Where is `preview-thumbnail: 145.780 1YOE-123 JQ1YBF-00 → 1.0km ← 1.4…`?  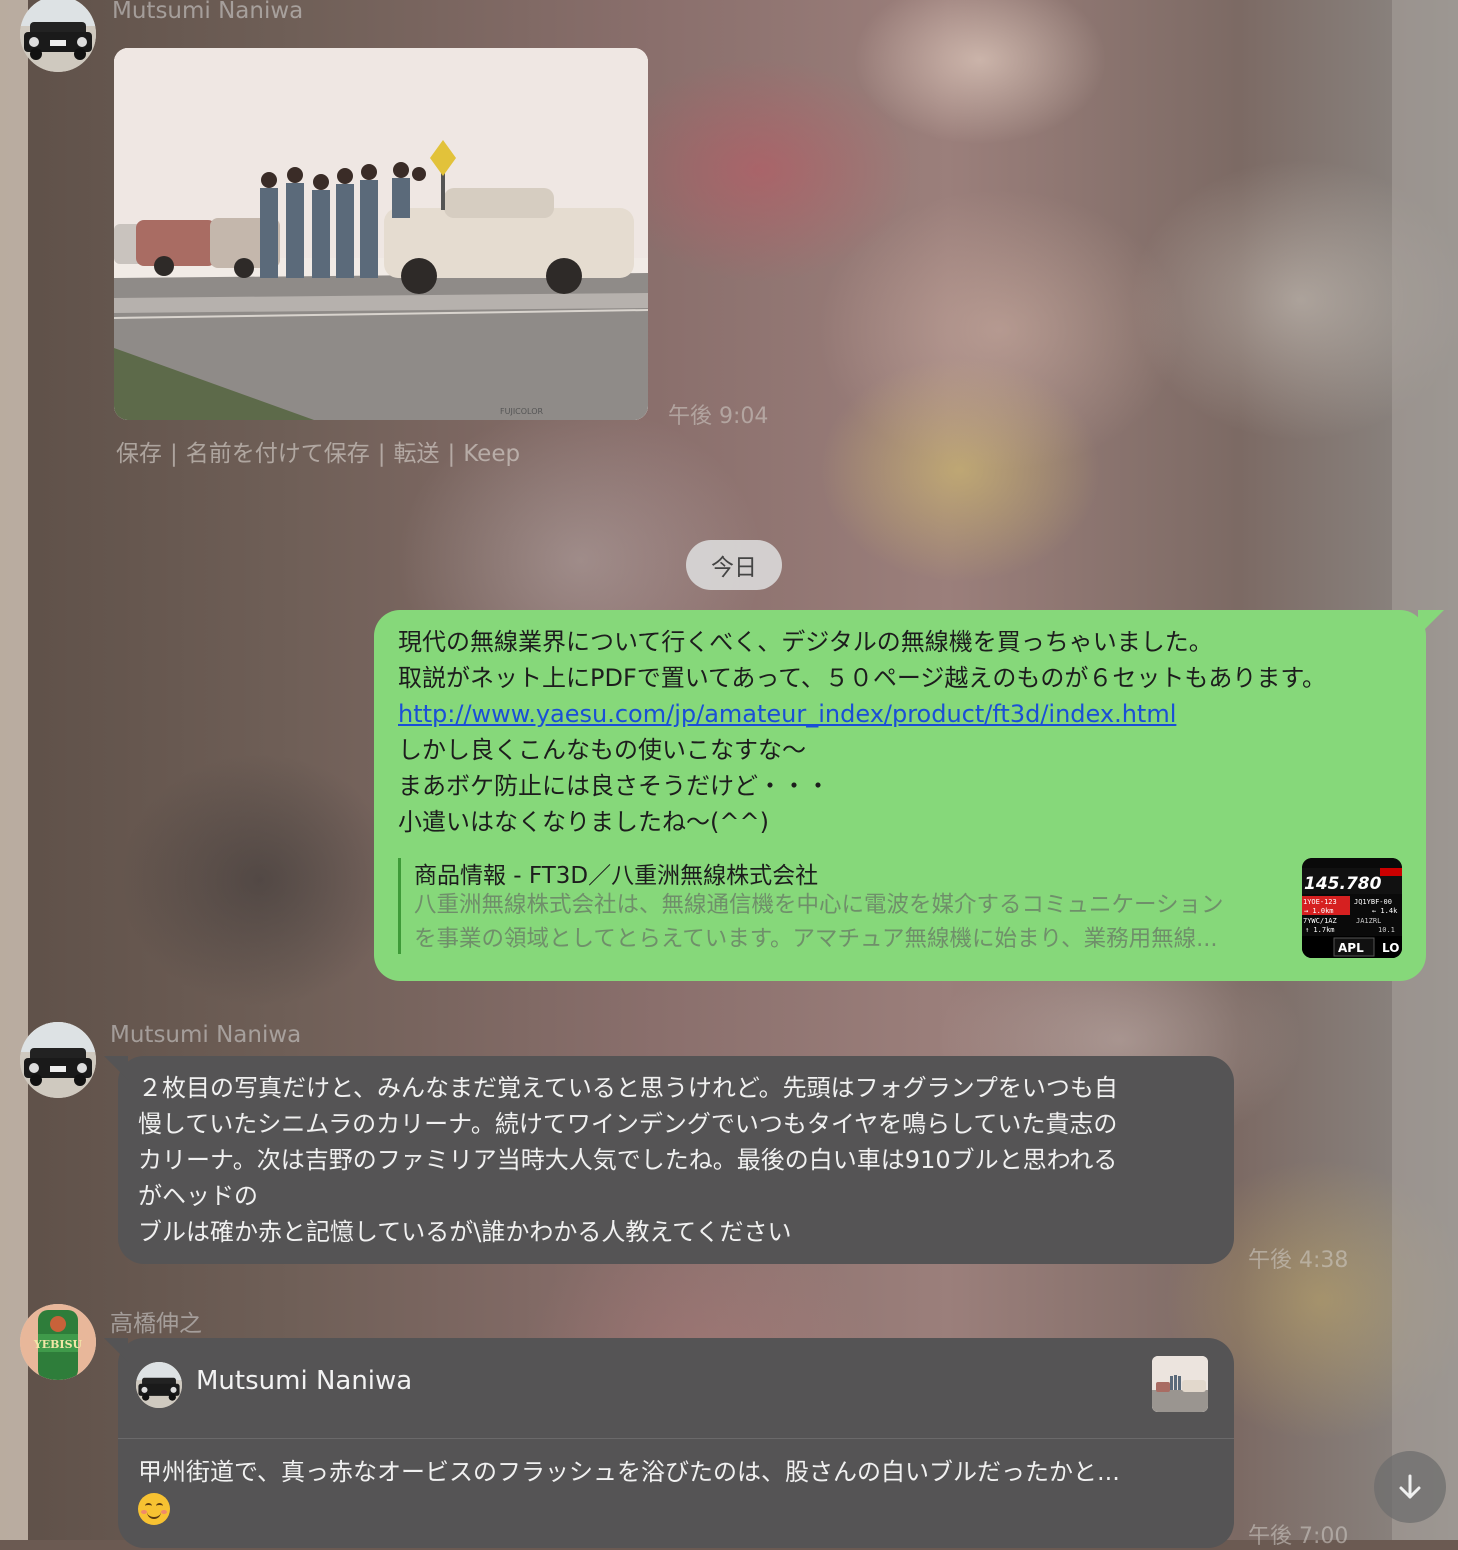
preview-thumbnail: 145.780 1YOE-123 JQ1YBF-00 → 1.0km ← 1.4… is located at coordinates (1352, 908).